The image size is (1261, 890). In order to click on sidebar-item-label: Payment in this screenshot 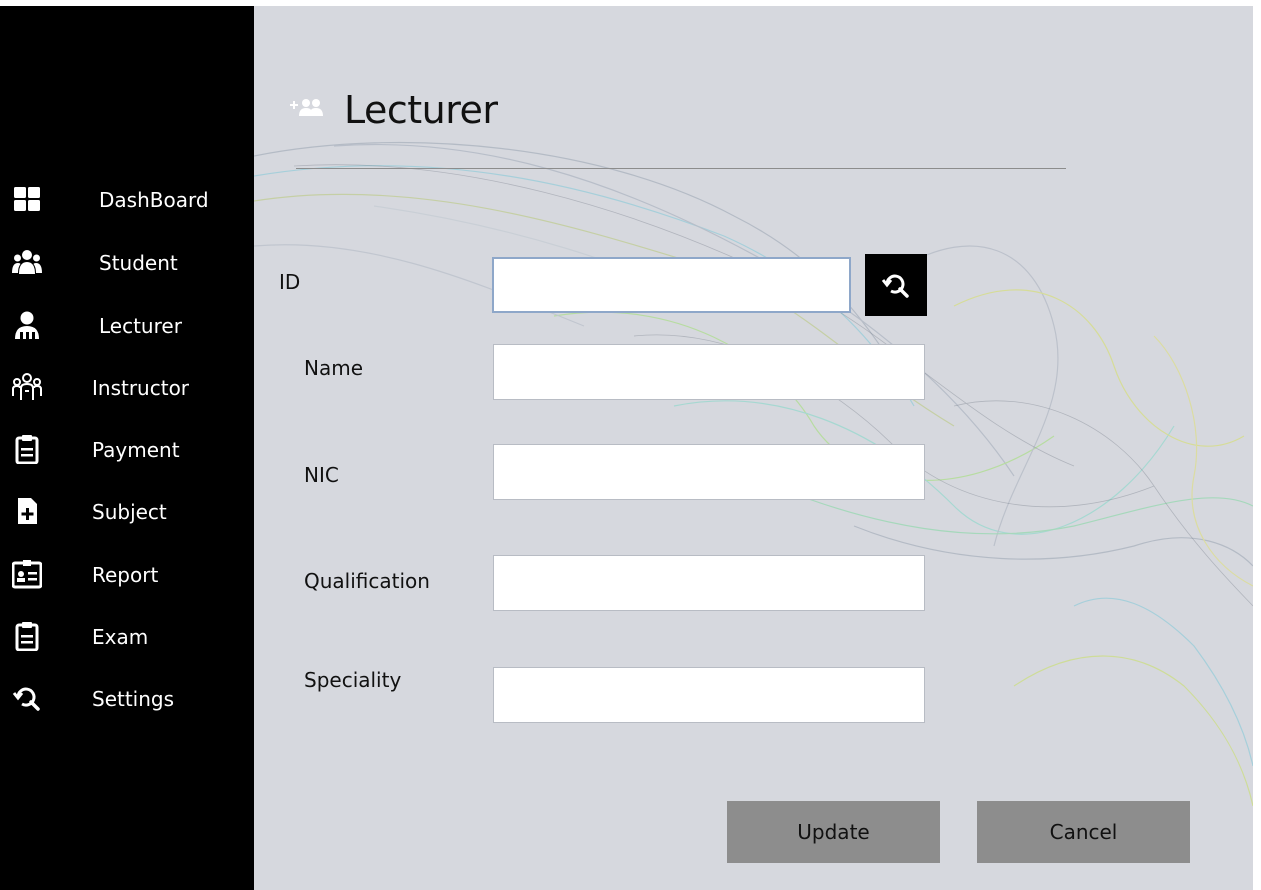, I will do `click(136, 450)`.